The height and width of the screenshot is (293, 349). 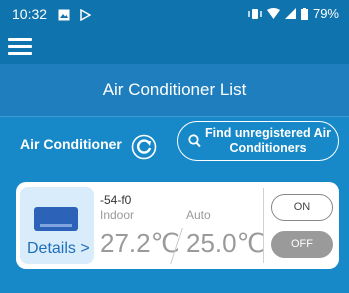 I want to click on unit-name: -54-f0, so click(x=116, y=200).